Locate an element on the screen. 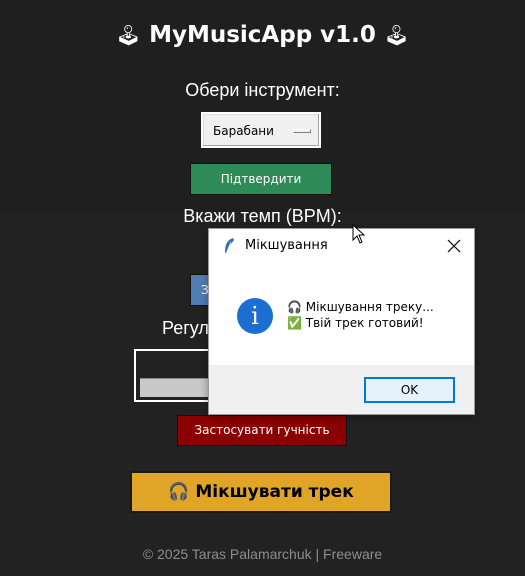 This screenshot has height=576, width=525. dialog-titlebar: Мікшування is located at coordinates (341, 246).